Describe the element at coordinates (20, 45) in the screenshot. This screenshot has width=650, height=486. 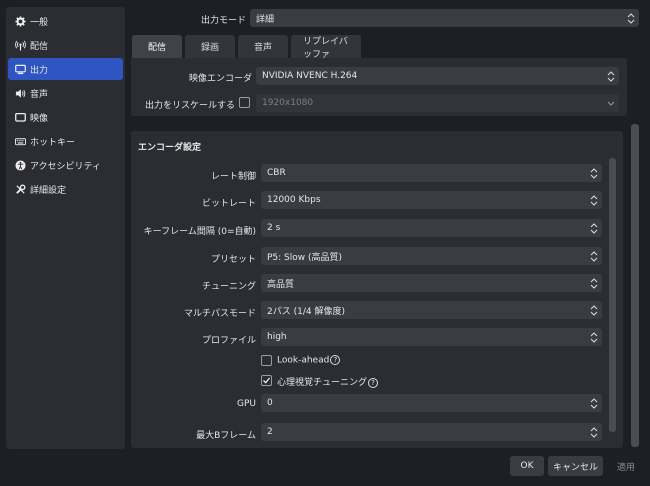
I see `antenna-icon` at that location.